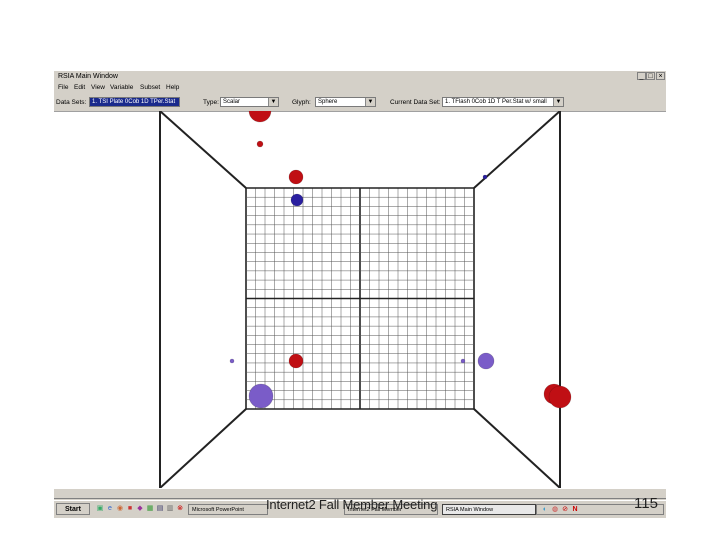 The image size is (720, 540). What do you see at coordinates (203, 448) in the screenshot?
I see `bottom-left-diagonal` at bounding box center [203, 448].